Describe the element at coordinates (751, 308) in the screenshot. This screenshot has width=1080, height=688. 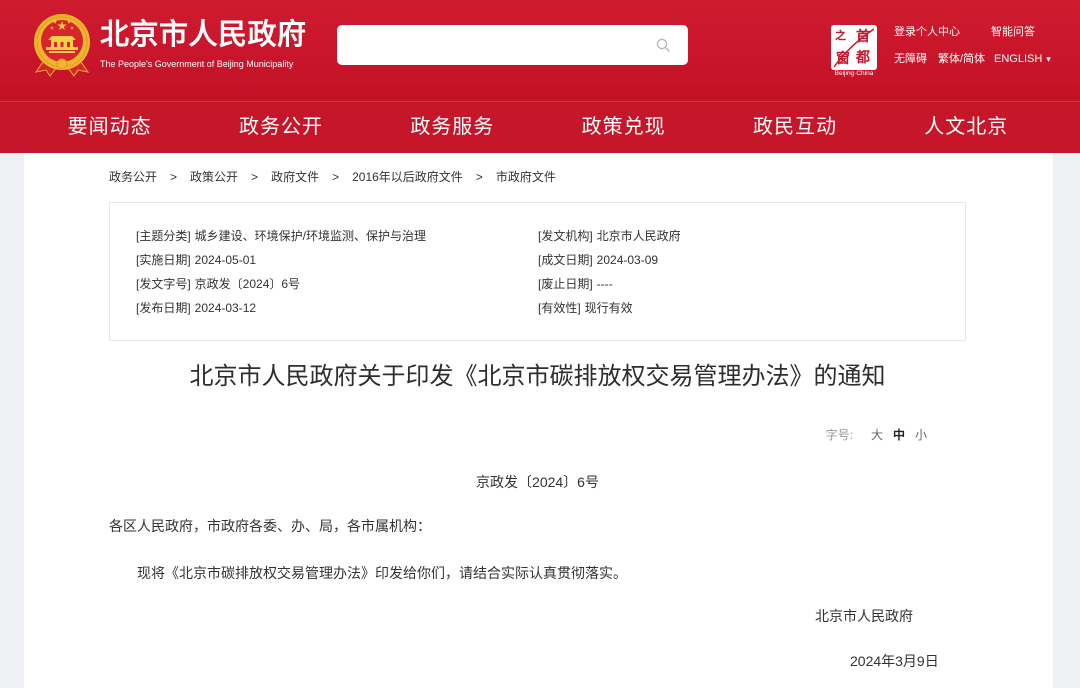
I see `info-field-validity: [有效性] 现行有效` at that location.